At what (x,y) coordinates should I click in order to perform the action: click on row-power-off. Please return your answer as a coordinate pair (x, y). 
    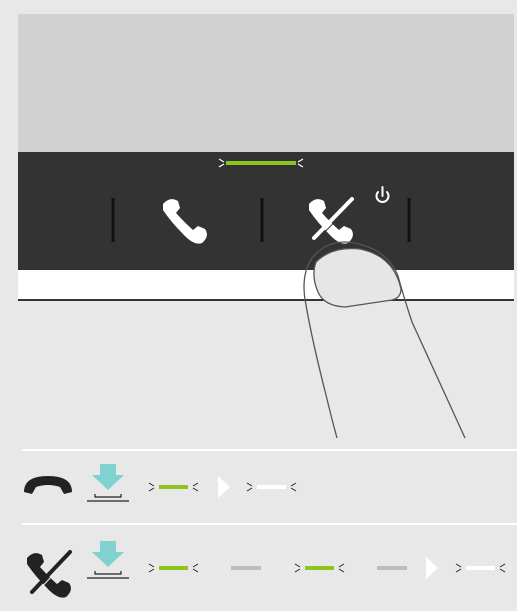
    Looking at the image, I should click on (266, 569).